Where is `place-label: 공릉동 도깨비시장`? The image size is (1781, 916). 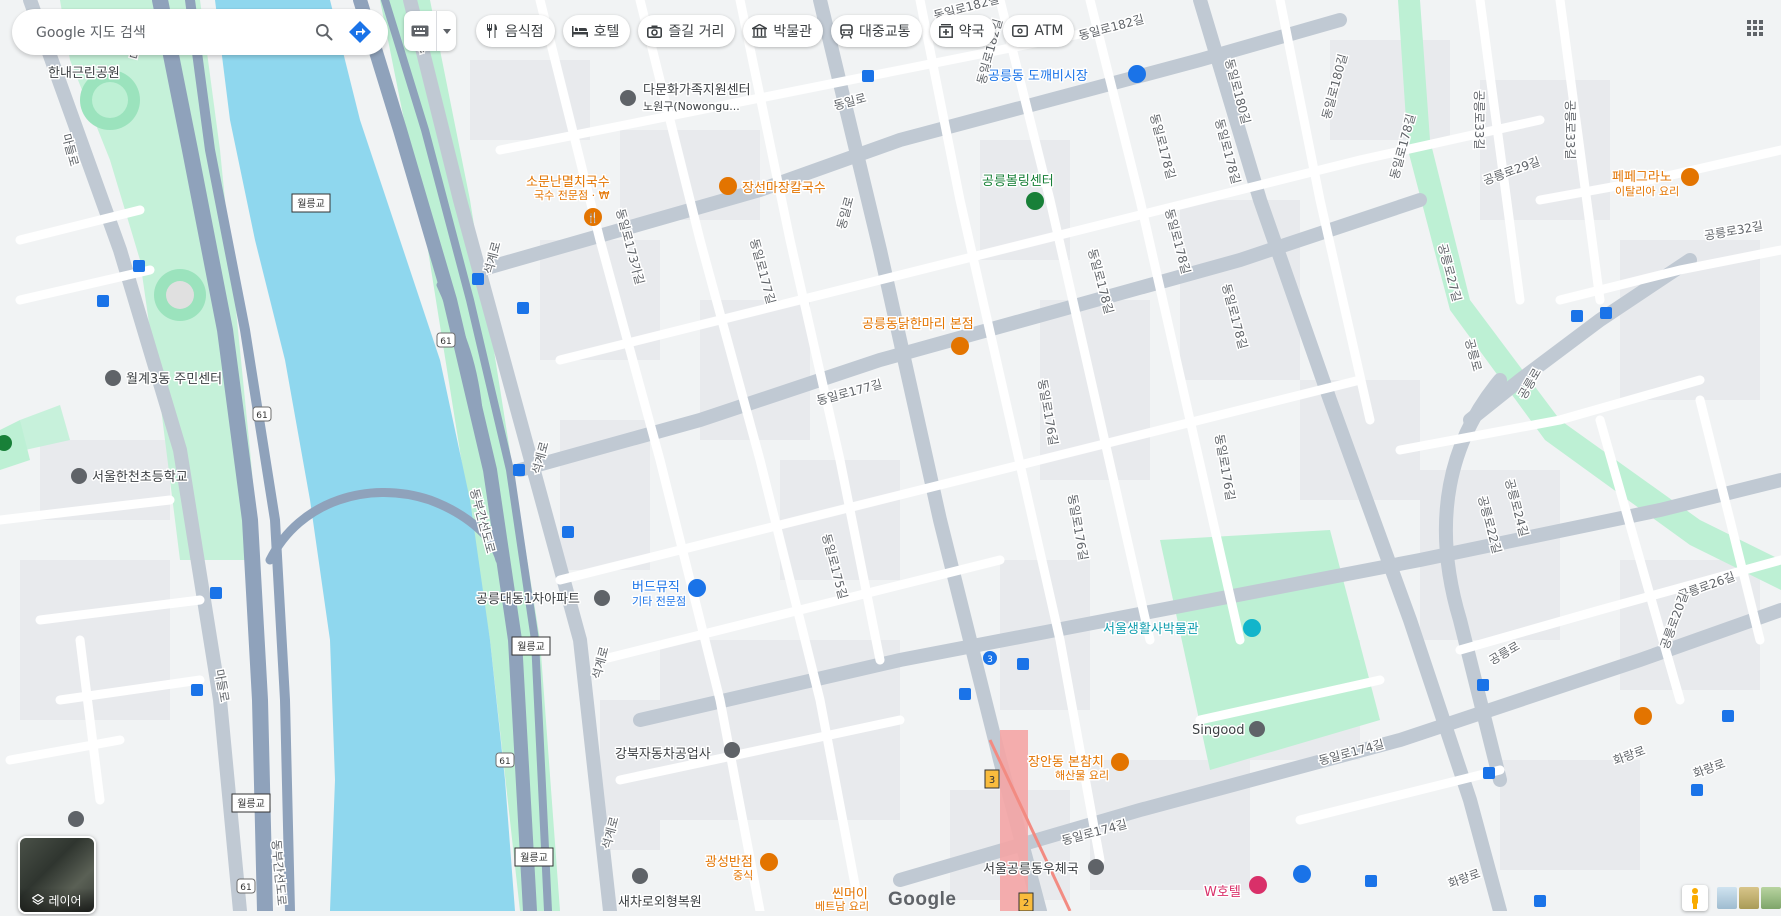
place-label: 공릉동 도깨비시장 is located at coordinates (1038, 76).